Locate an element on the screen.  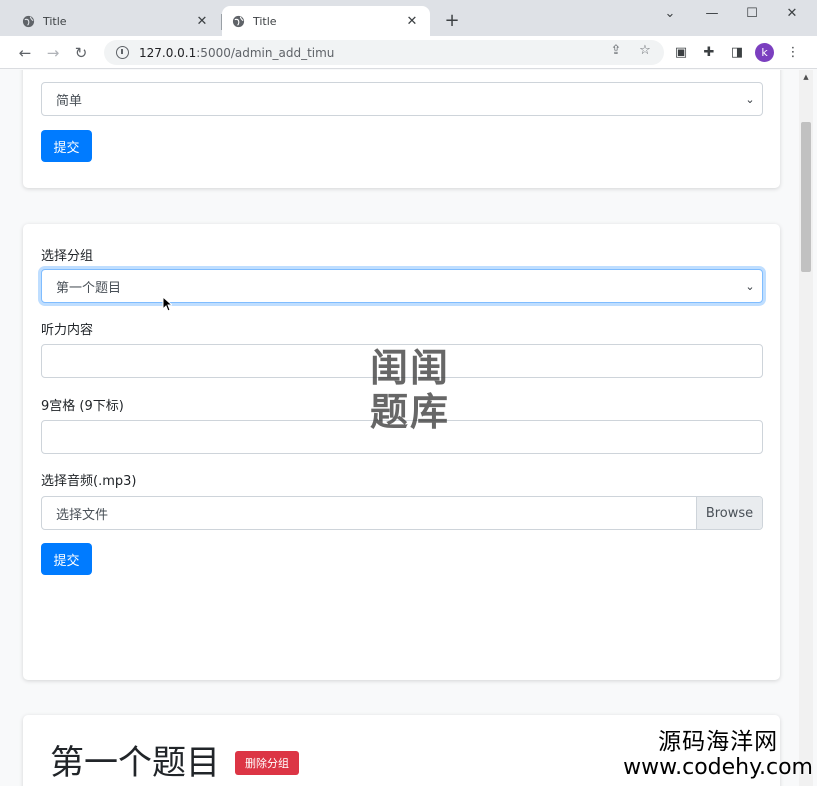
side-panel-icon: ◨ is located at coordinates (737, 52).